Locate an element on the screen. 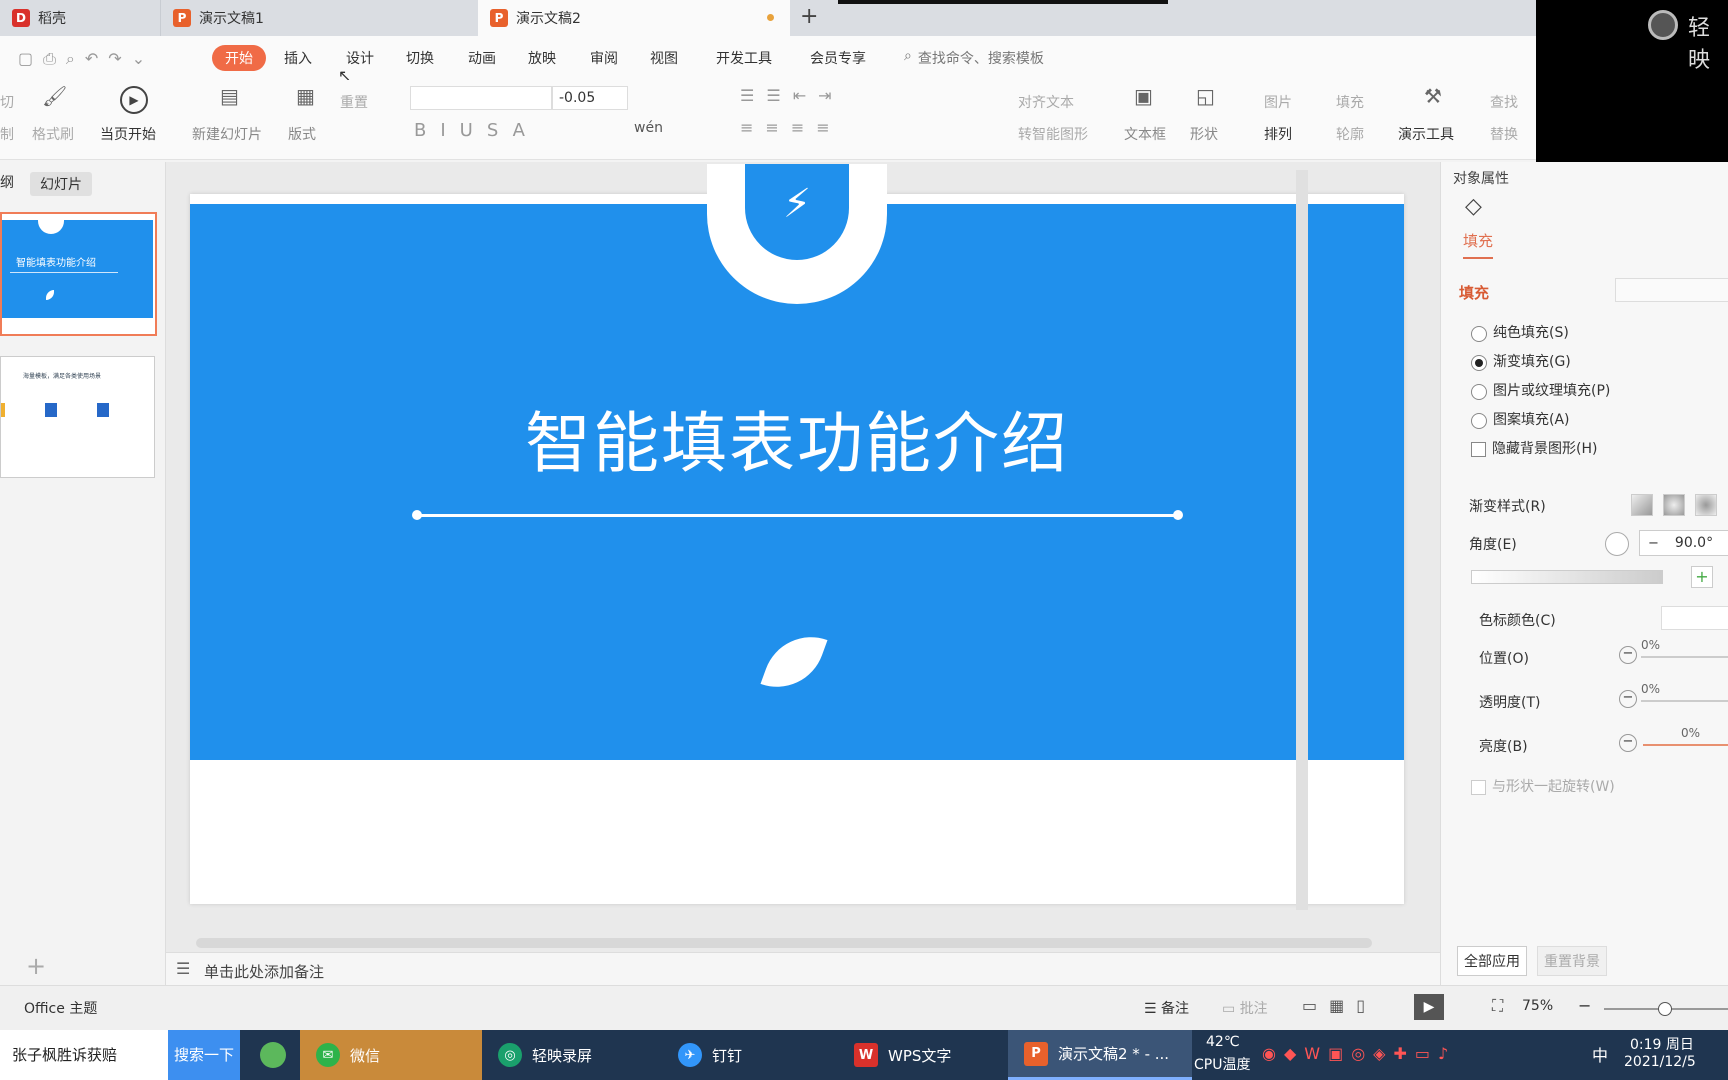 The width and height of the screenshot is (1728, 1080). tab-presentation-2: P 演示文稿2 is located at coordinates (634, 18).